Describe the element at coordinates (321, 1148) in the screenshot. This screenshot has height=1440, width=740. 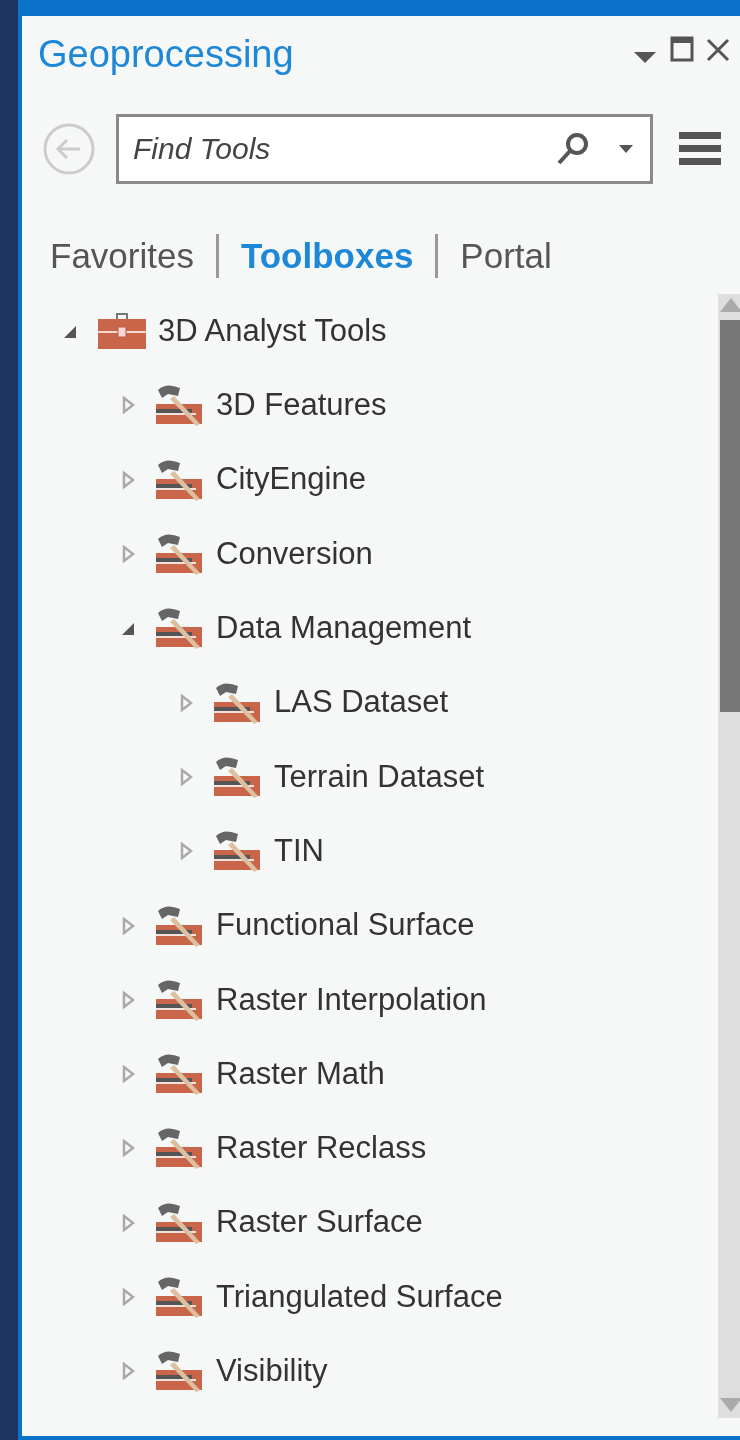
I see `tree-item: Raster Reclass` at that location.